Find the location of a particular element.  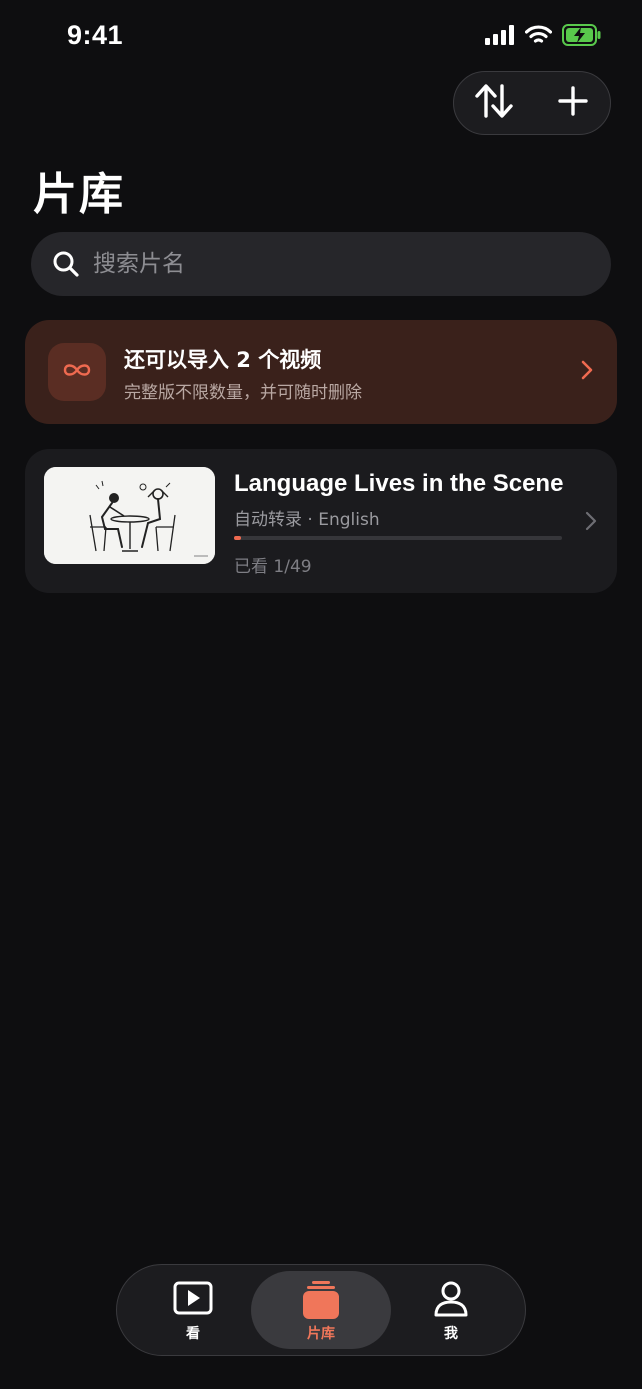

promo-subtitle: 完整版不限数量，并可随时删除 is located at coordinates (243, 393).